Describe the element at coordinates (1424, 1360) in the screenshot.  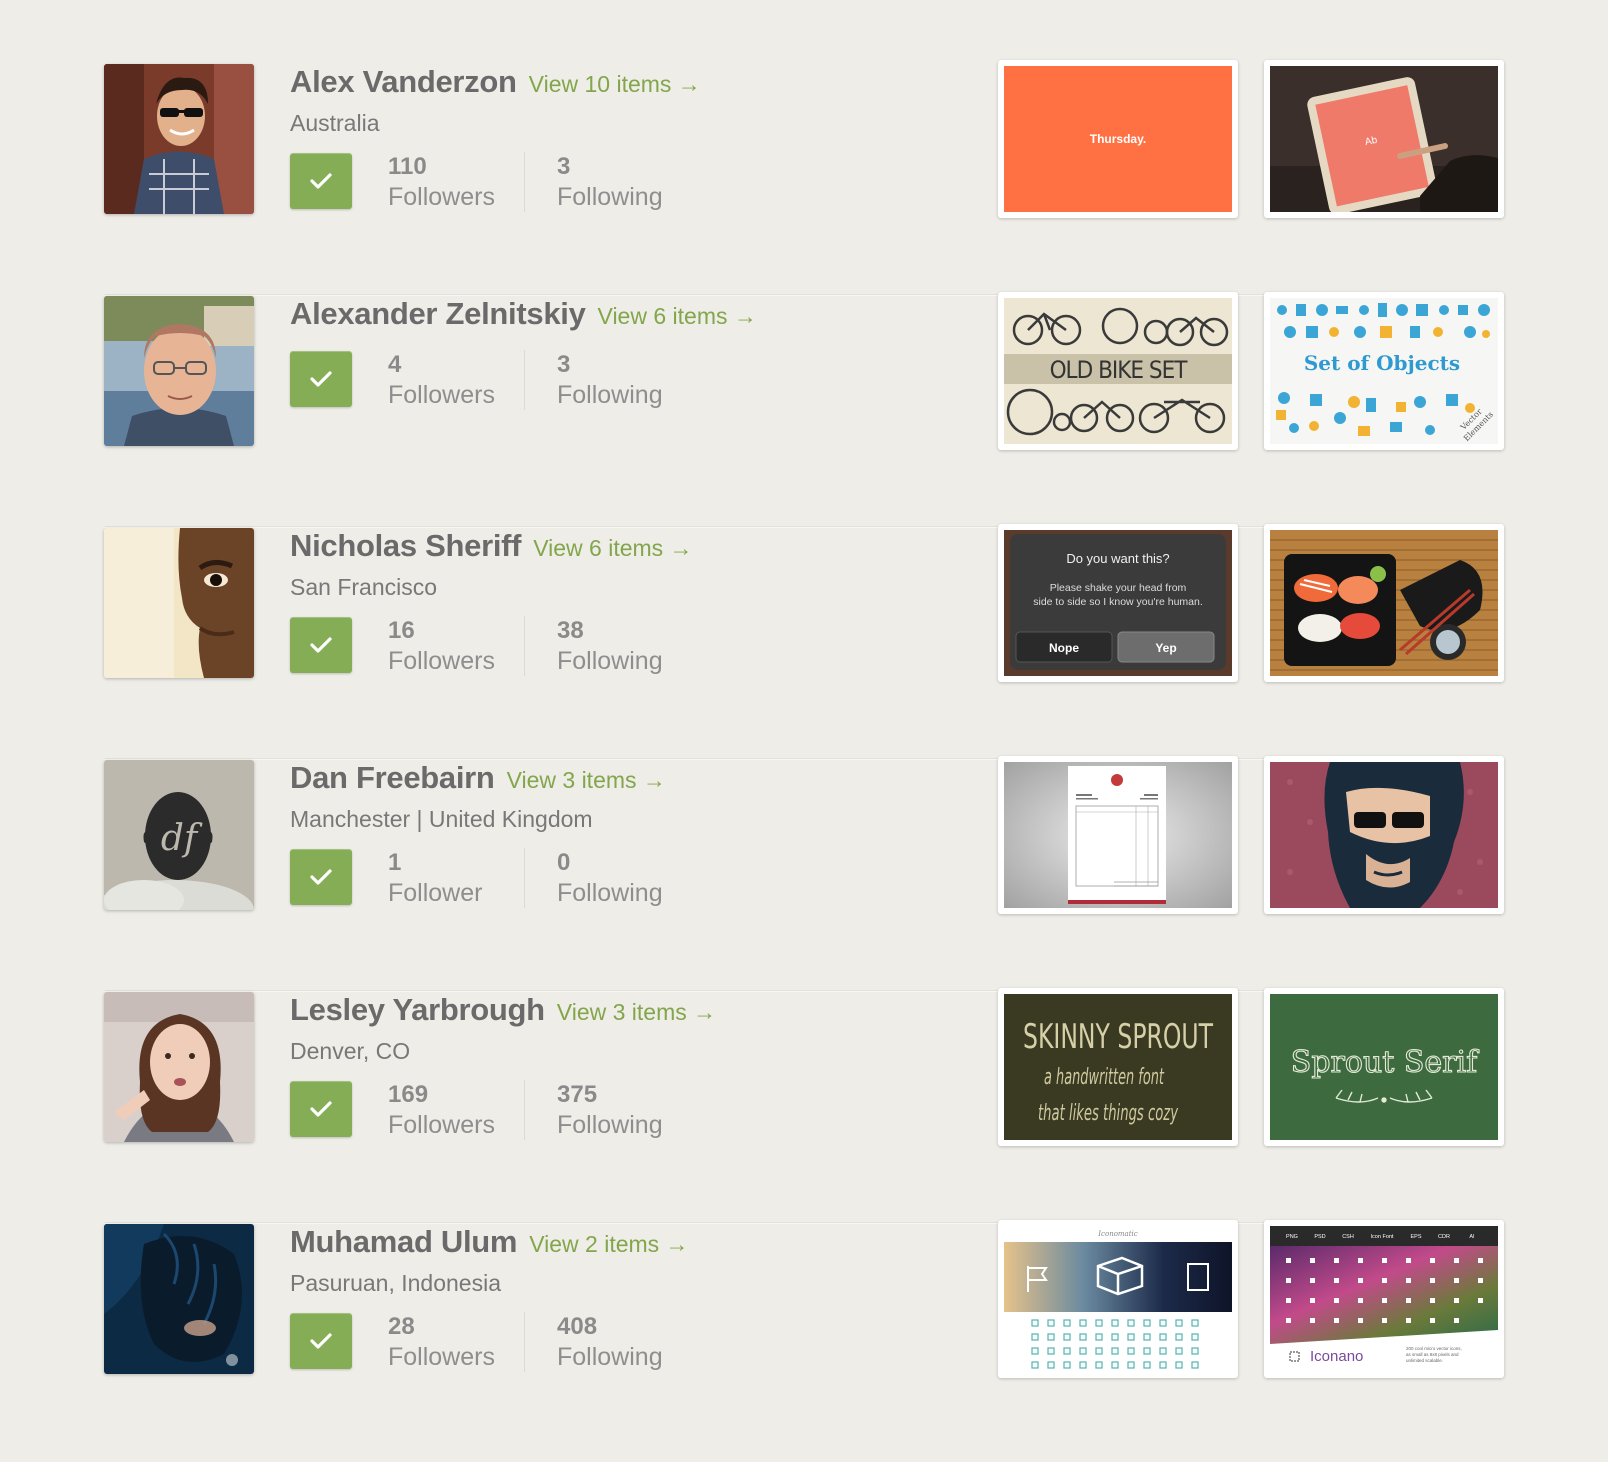
I see `thumbnail-desc: unlimited scalable.` at that location.